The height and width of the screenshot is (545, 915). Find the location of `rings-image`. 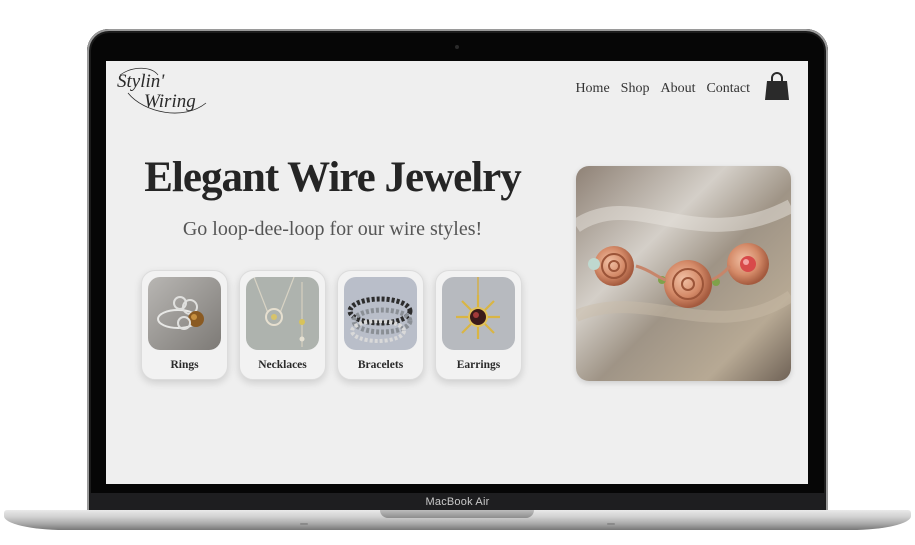

rings-image is located at coordinates (184, 313).